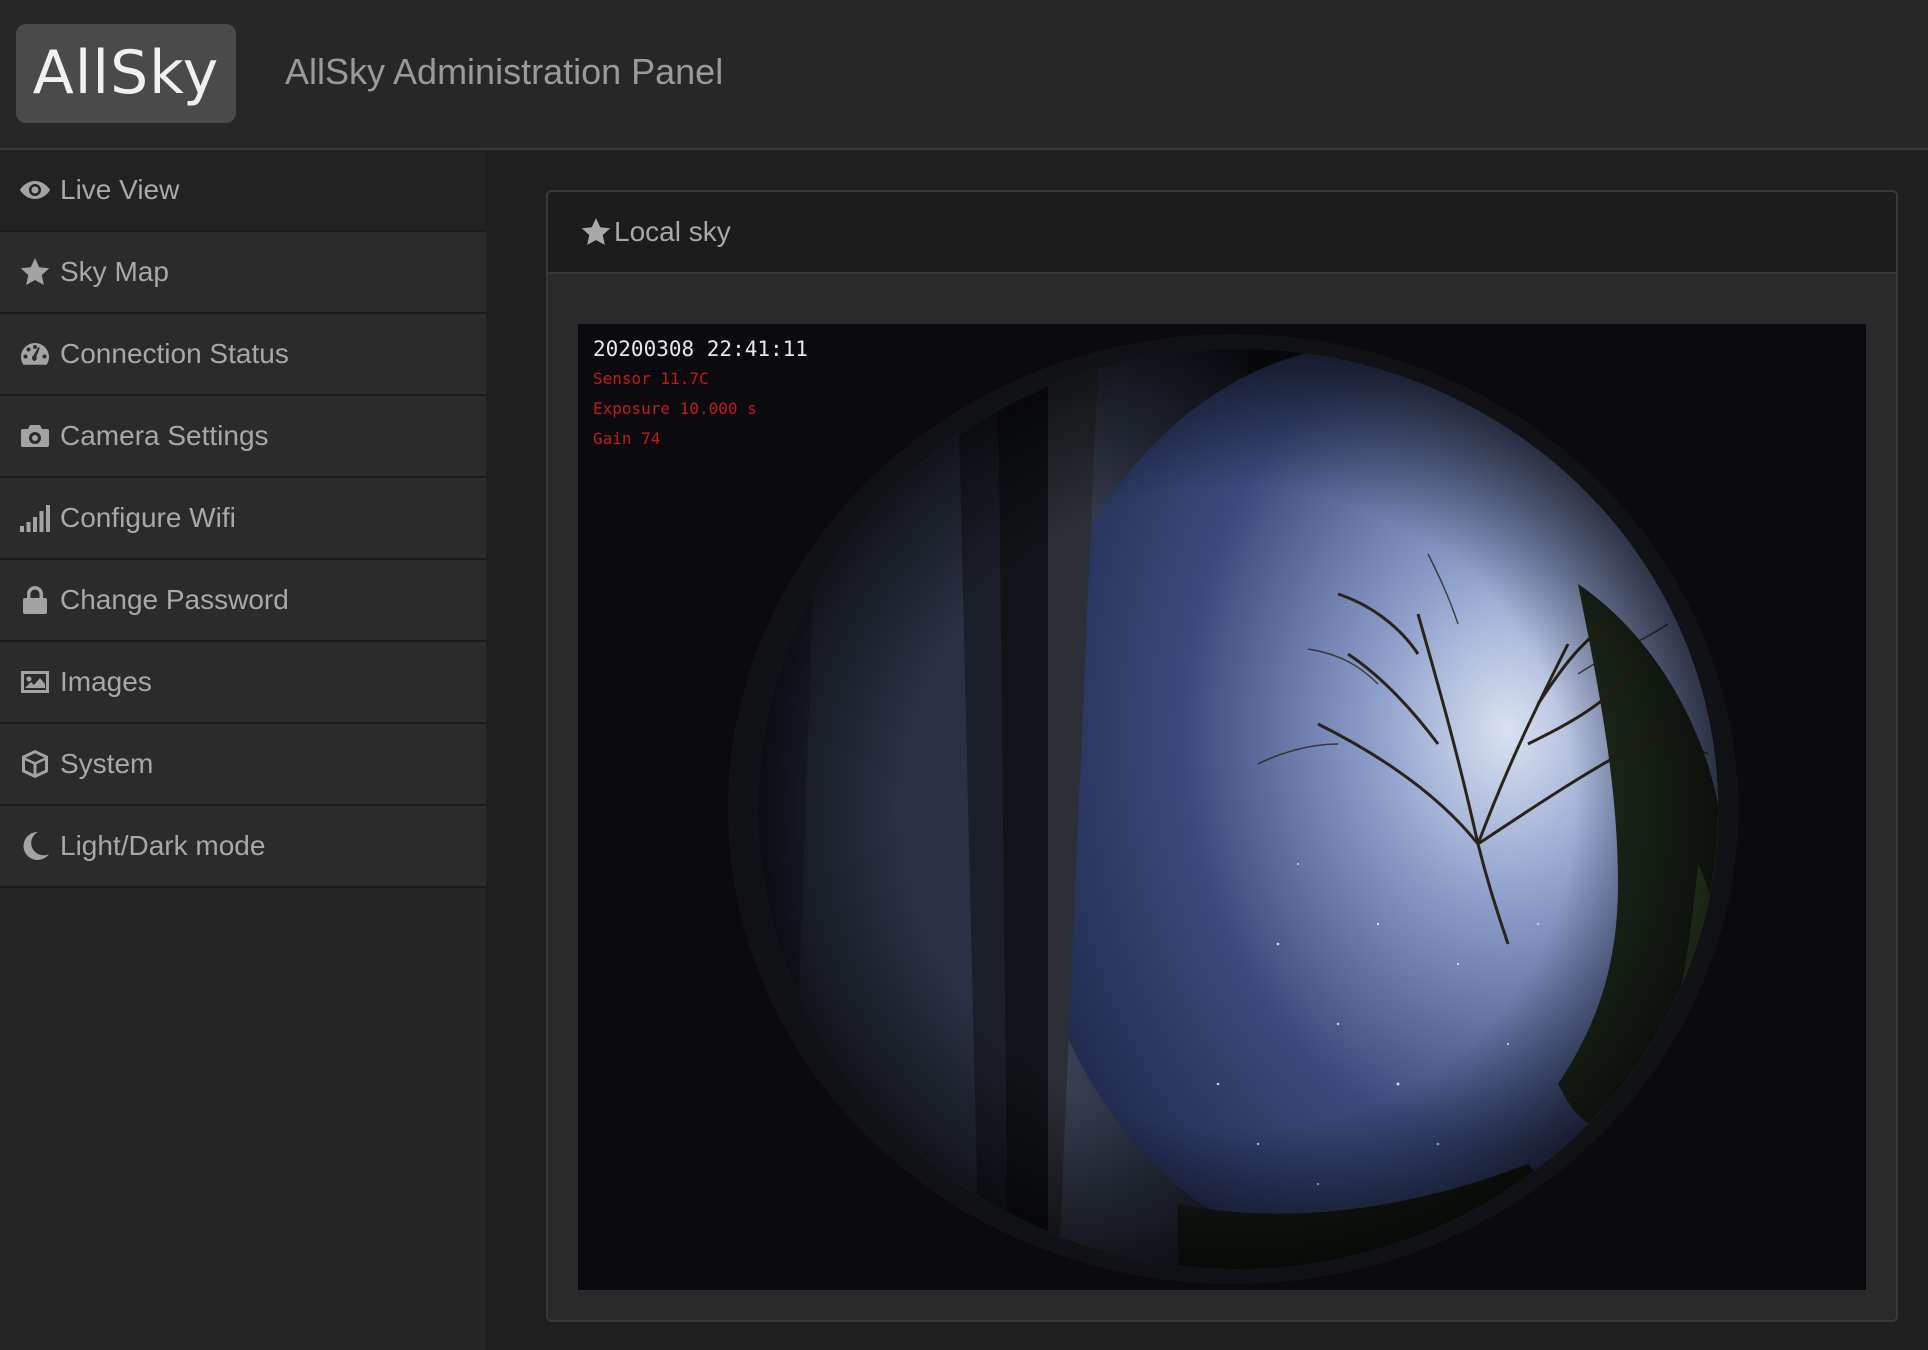 Image resolution: width=1928 pixels, height=1350 pixels. What do you see at coordinates (1222, 233) in the screenshot?
I see `panel-heading: Local sky` at bounding box center [1222, 233].